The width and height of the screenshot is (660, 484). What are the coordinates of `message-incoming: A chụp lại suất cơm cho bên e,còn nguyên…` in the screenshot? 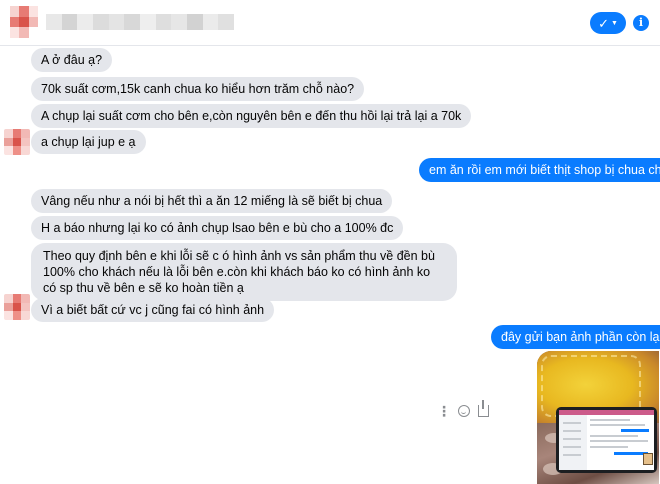 It's located at (251, 116).